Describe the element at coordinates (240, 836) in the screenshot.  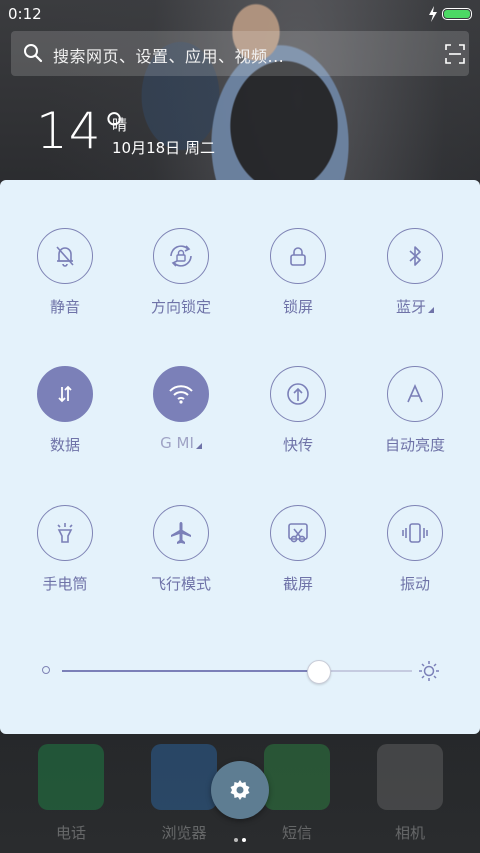
I see `page-indicator` at that location.